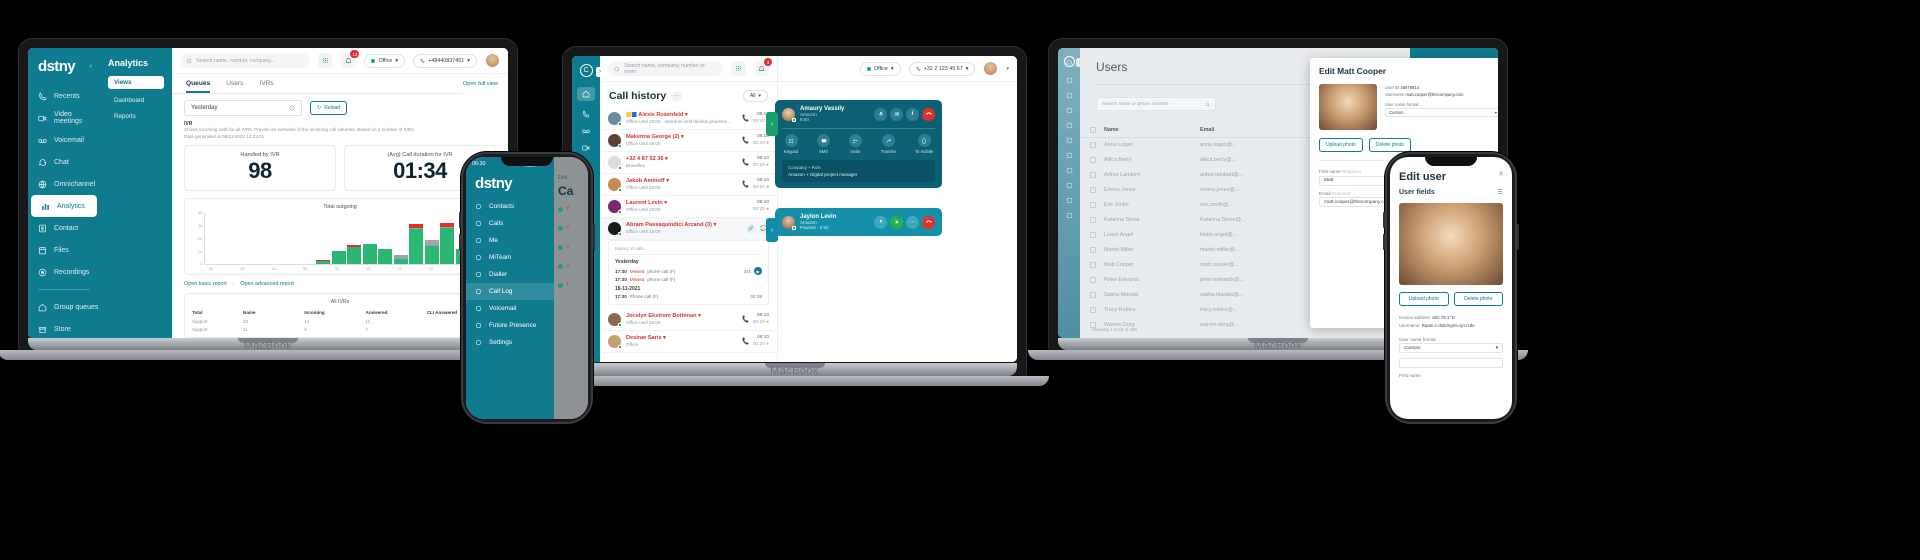 The width and height of the screenshot is (1920, 560). What do you see at coordinates (1069, 125) in the screenshot?
I see `briefcase-icon` at bounding box center [1069, 125].